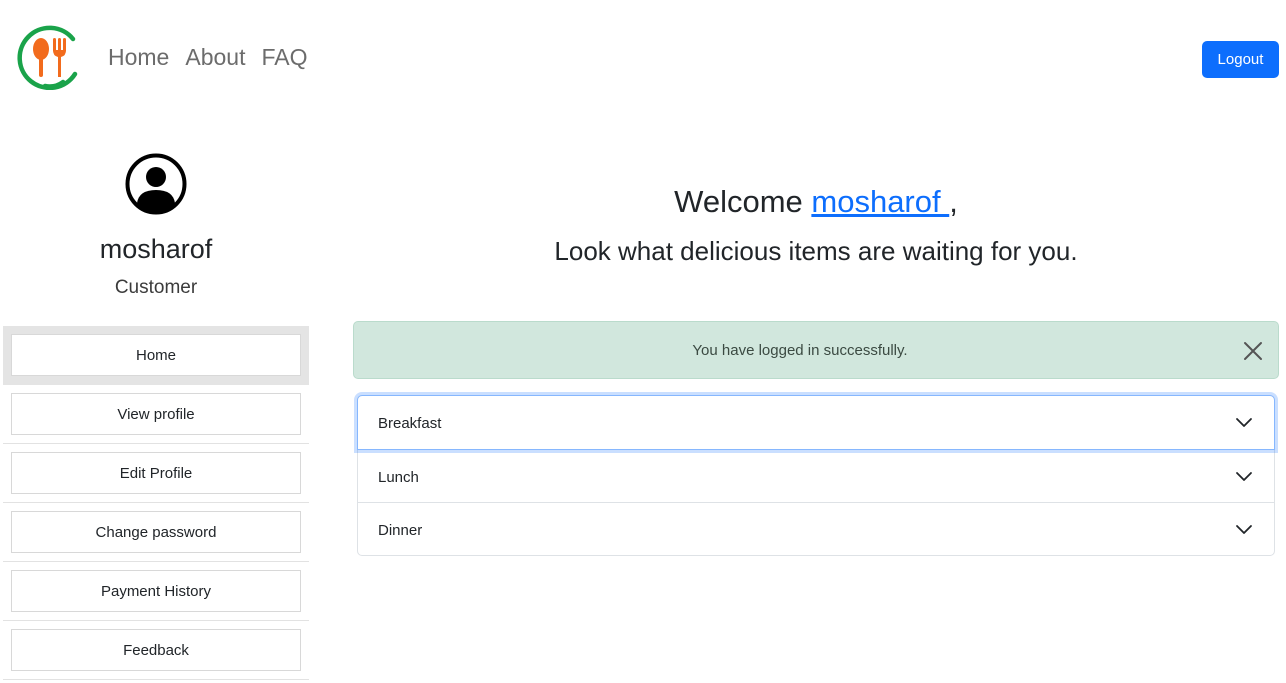  I want to click on logout-button: Logout, so click(1240, 59).